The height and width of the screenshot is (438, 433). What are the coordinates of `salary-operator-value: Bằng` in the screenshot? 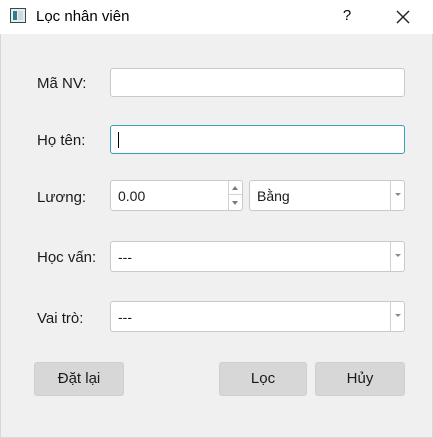 It's located at (273, 196).